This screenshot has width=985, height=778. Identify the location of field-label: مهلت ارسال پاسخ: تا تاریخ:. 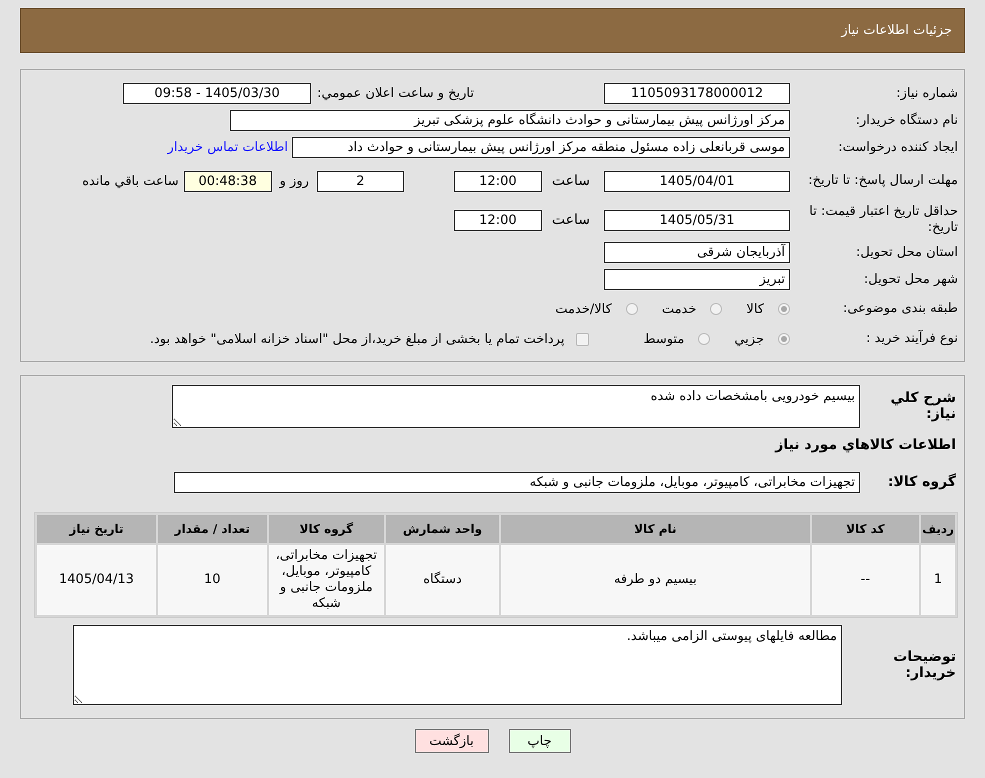
(882, 181).